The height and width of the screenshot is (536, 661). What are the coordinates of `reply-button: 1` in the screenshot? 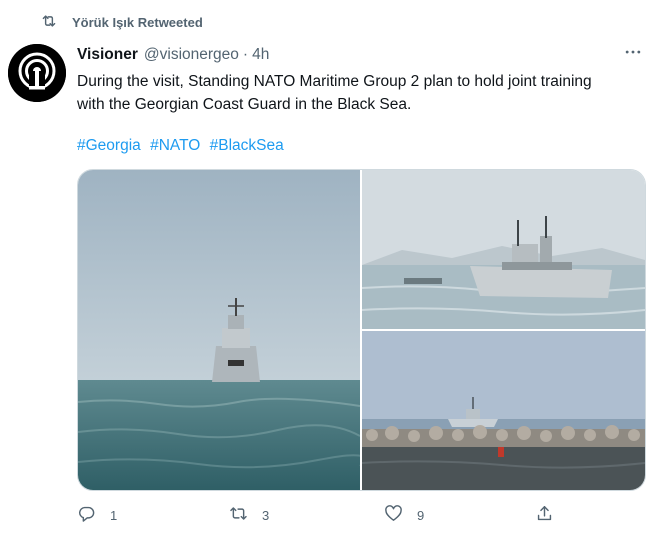 It's located at (97, 515).